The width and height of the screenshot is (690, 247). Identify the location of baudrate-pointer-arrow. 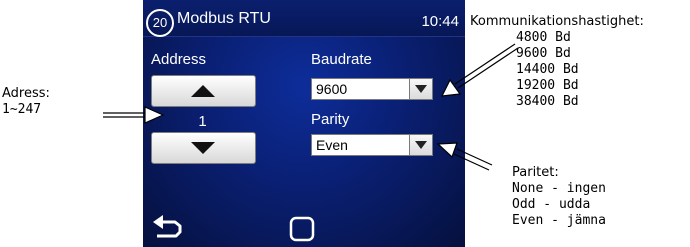
(479, 70).